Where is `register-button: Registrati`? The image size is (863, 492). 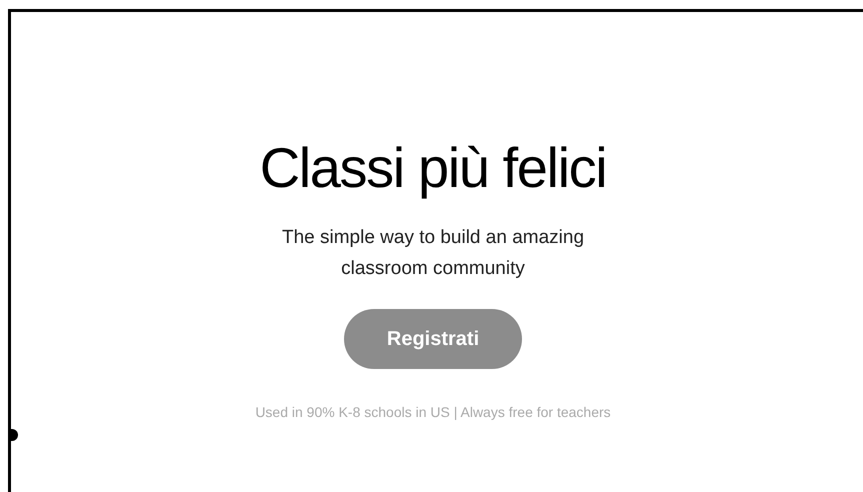 register-button: Registrati is located at coordinates (433, 339).